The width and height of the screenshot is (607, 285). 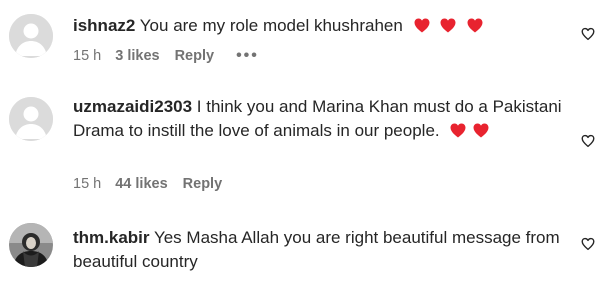 I want to click on comment-username: uzmazaidi2303, so click(x=132, y=106).